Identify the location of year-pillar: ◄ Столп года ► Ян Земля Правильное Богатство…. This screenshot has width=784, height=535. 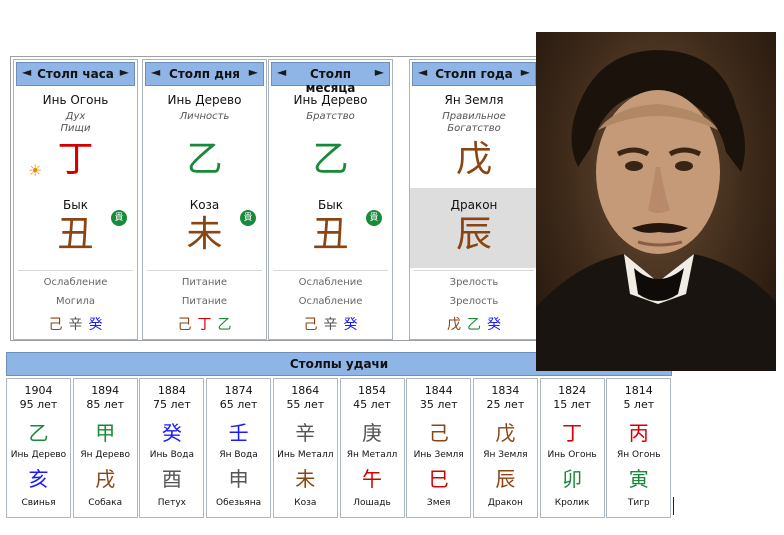
(474, 199).